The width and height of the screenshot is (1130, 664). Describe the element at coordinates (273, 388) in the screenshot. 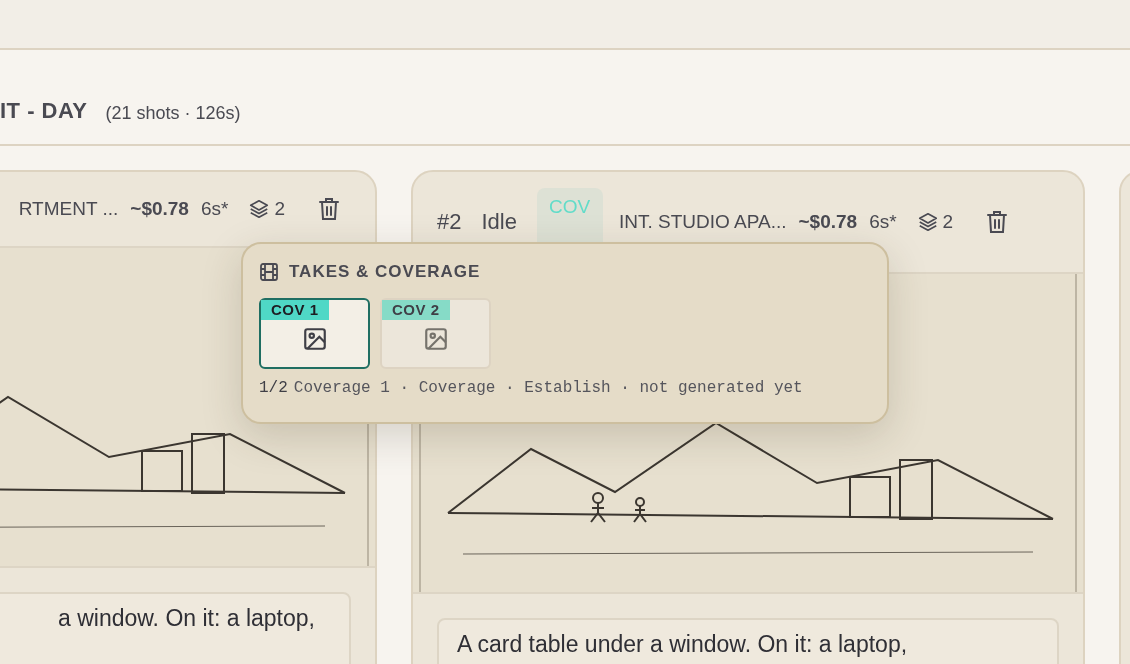

I see `take-index: 1/2` at that location.